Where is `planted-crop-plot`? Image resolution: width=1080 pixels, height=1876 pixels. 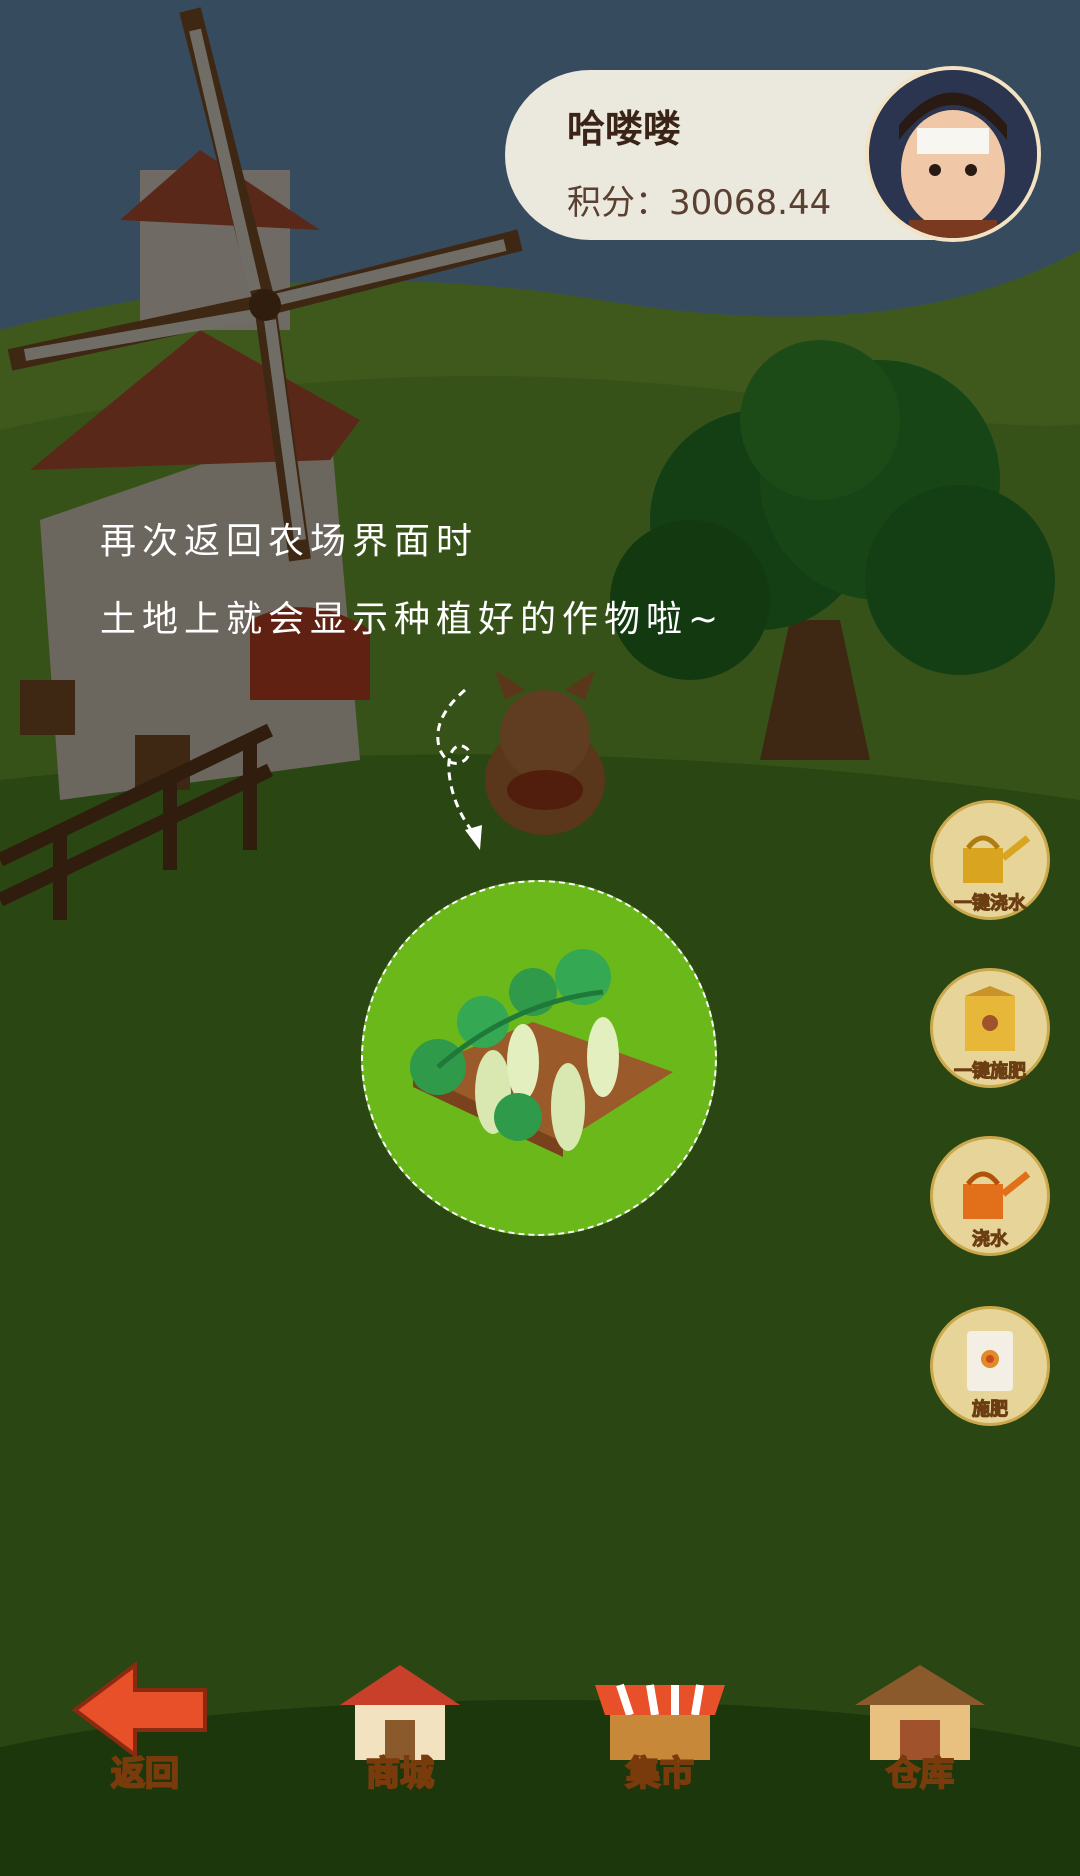 planted-crop-plot is located at coordinates (539, 1058).